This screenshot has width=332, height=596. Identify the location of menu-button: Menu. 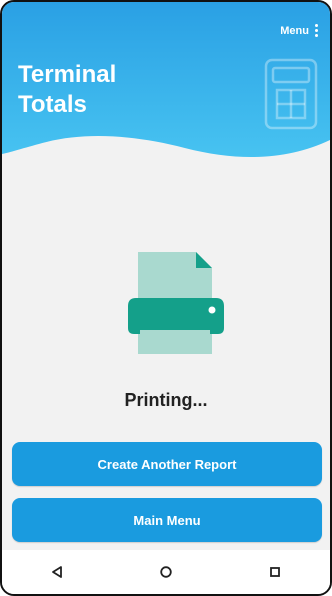
(299, 30).